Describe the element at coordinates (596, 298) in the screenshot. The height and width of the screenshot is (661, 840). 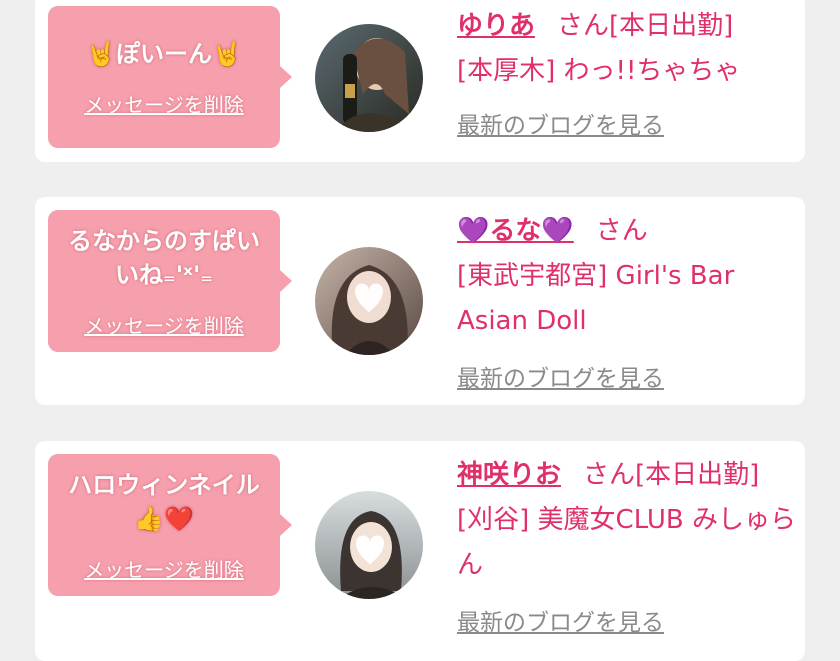
I see `shop-text: [東武宇都宮] Girl's Bar Asian Doll` at that location.